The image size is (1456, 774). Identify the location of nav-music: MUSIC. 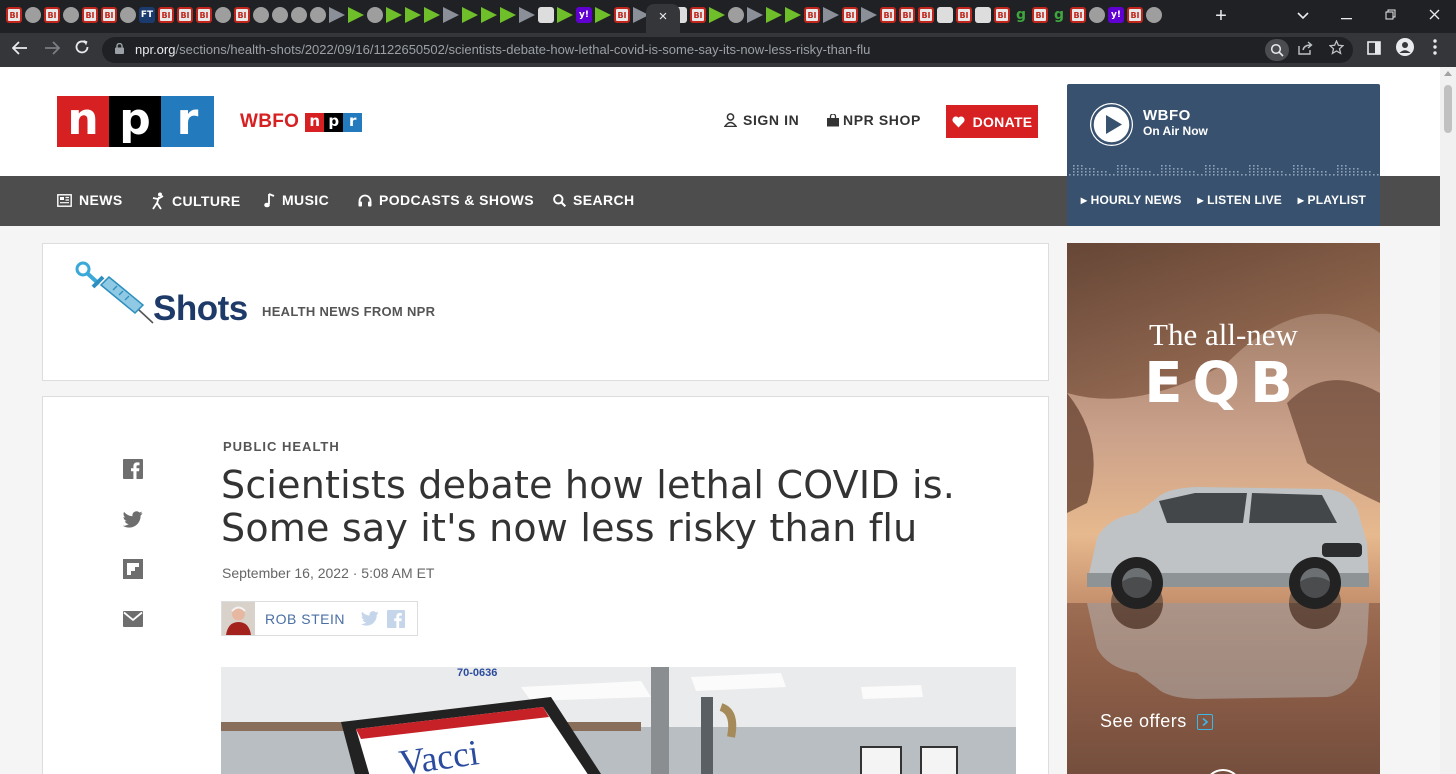
(296, 200).